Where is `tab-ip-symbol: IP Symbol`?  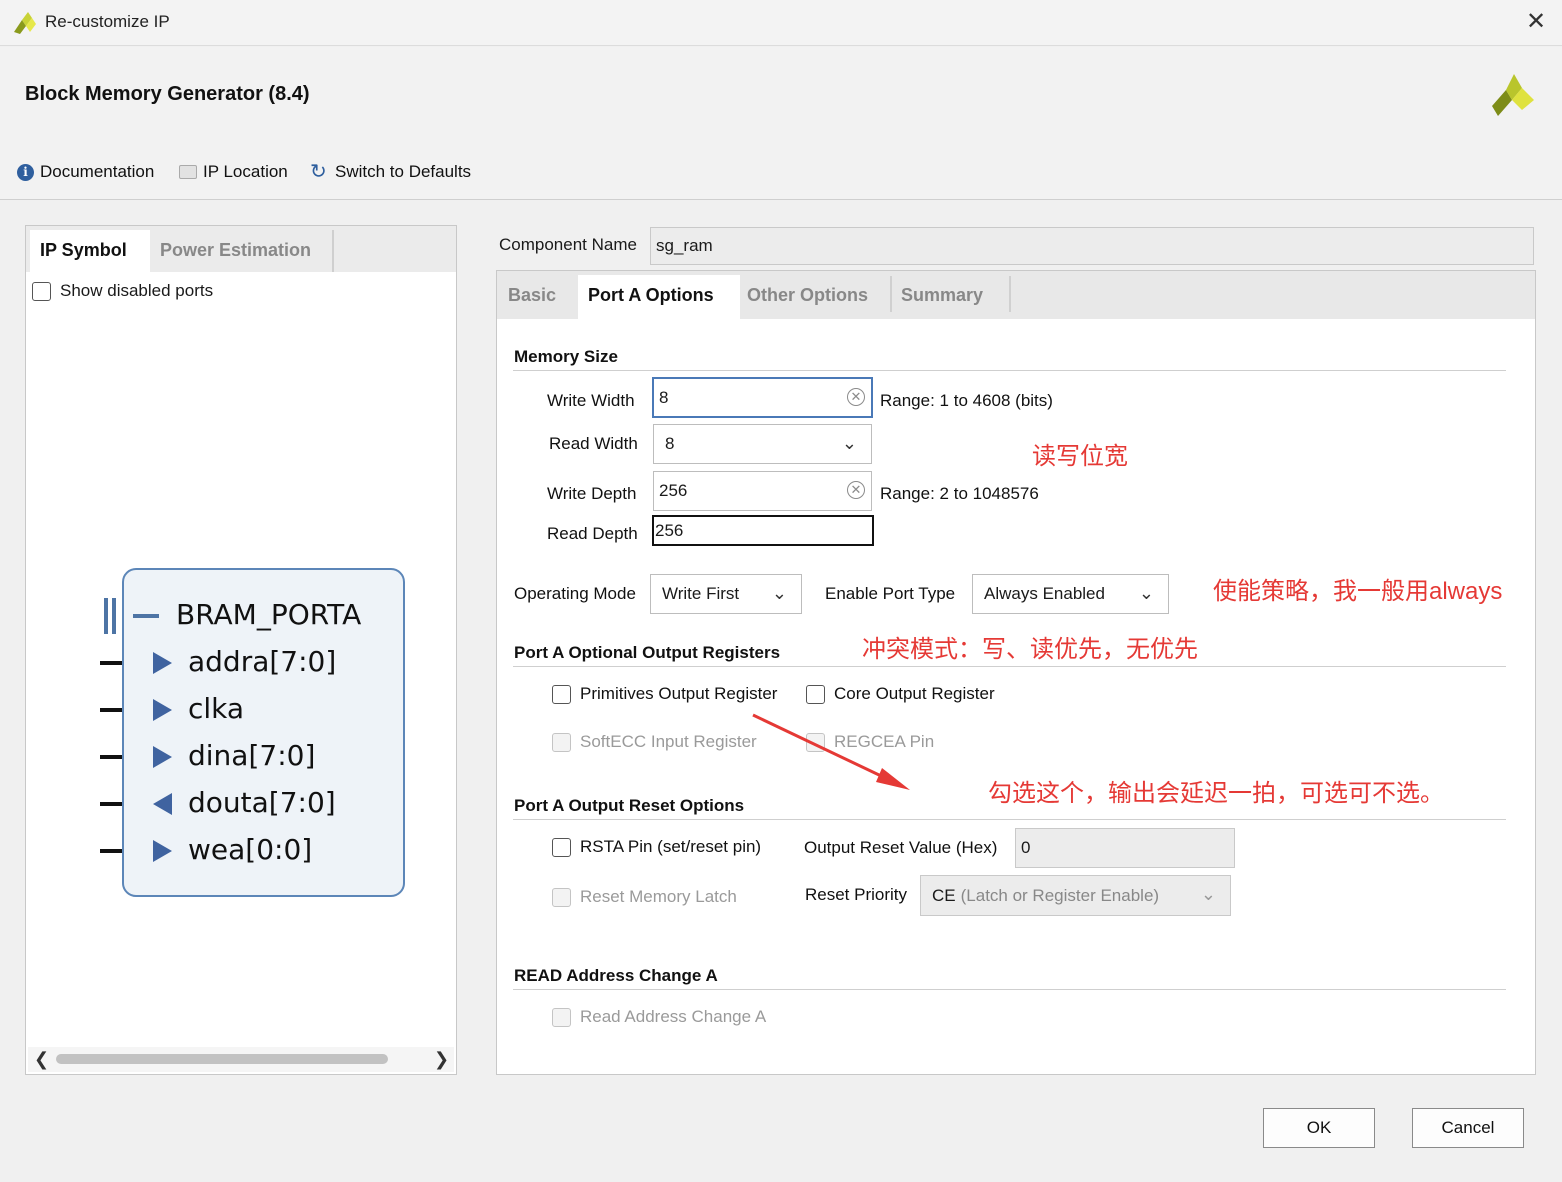
tab-ip-symbol: IP Symbol is located at coordinates (90, 251).